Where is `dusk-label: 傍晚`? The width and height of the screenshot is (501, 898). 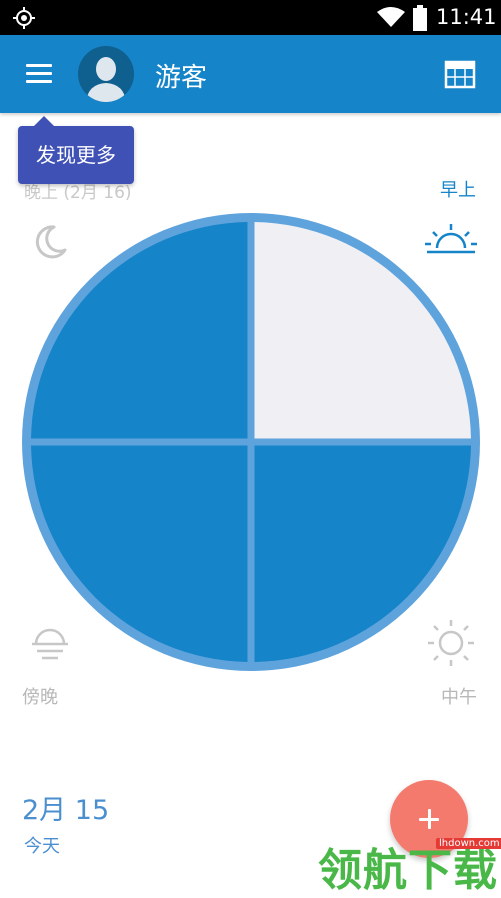 dusk-label: 傍晚 is located at coordinates (40, 697).